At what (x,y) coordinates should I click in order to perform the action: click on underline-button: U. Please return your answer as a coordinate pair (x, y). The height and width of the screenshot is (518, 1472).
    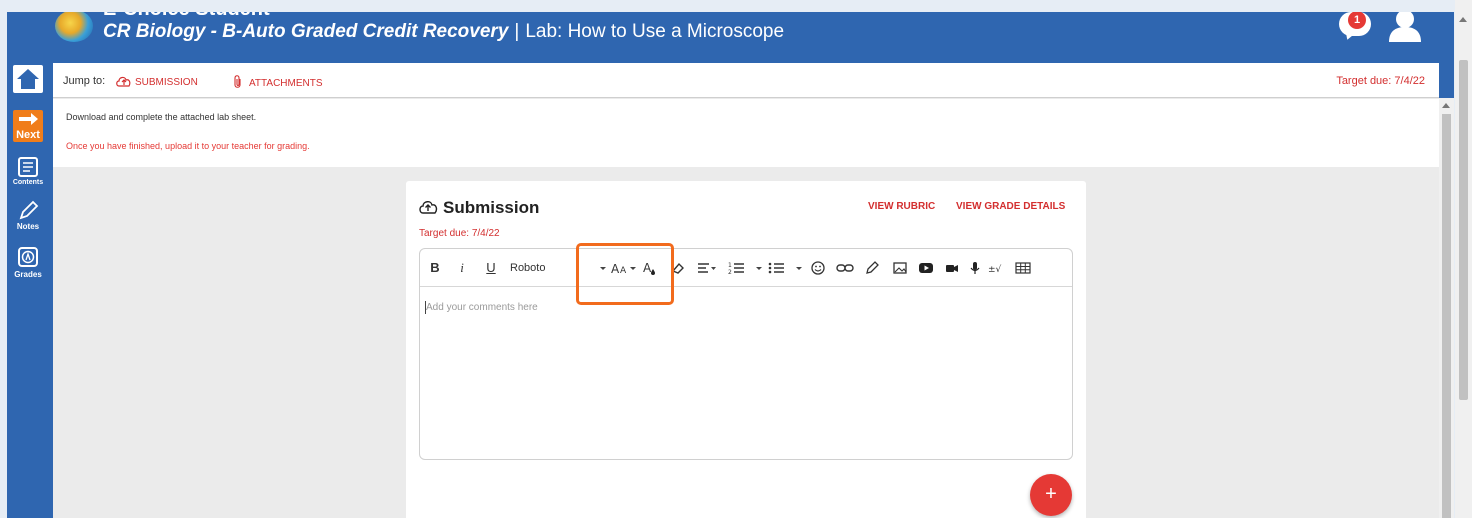
    Looking at the image, I should click on (491, 268).